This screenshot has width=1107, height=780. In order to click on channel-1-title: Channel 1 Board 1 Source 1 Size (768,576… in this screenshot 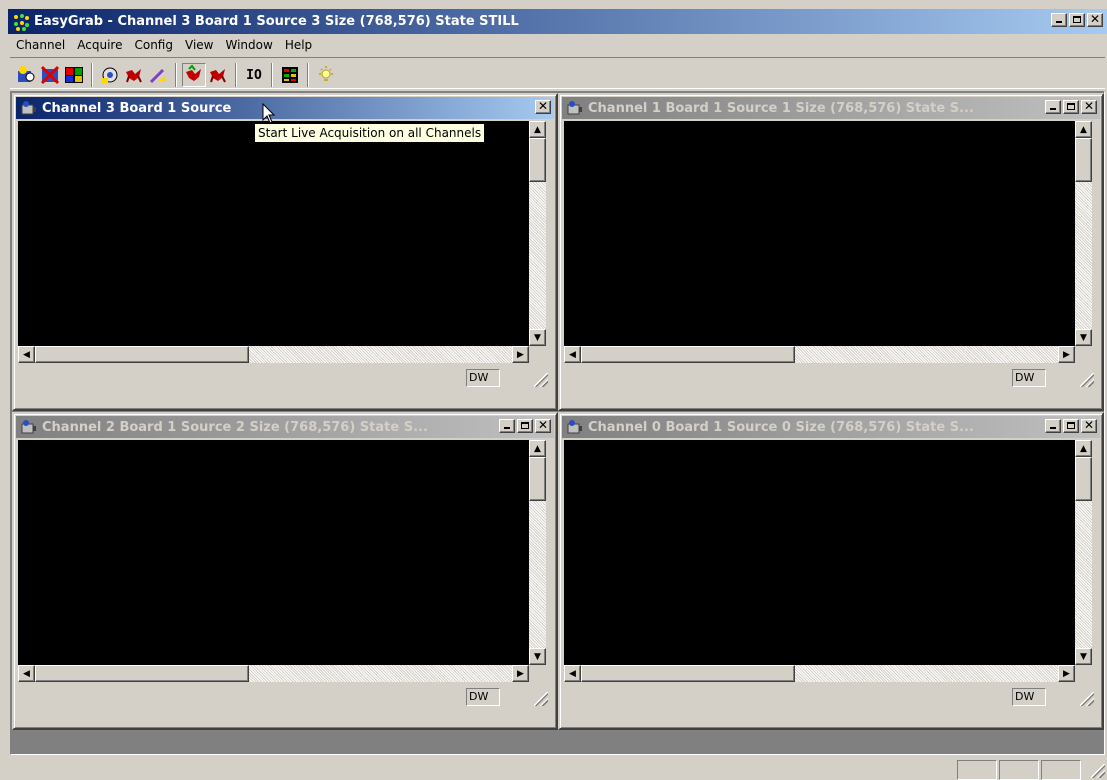, I will do `click(781, 108)`.